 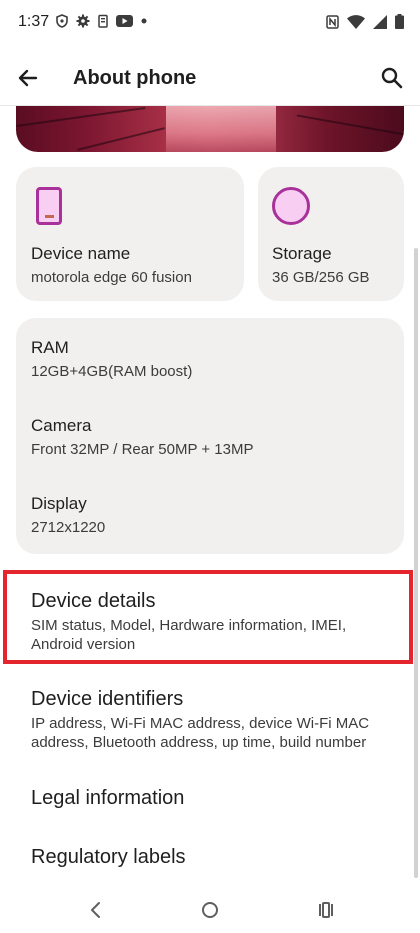 What do you see at coordinates (34, 21) in the screenshot?
I see `status-time: 1:37` at bounding box center [34, 21].